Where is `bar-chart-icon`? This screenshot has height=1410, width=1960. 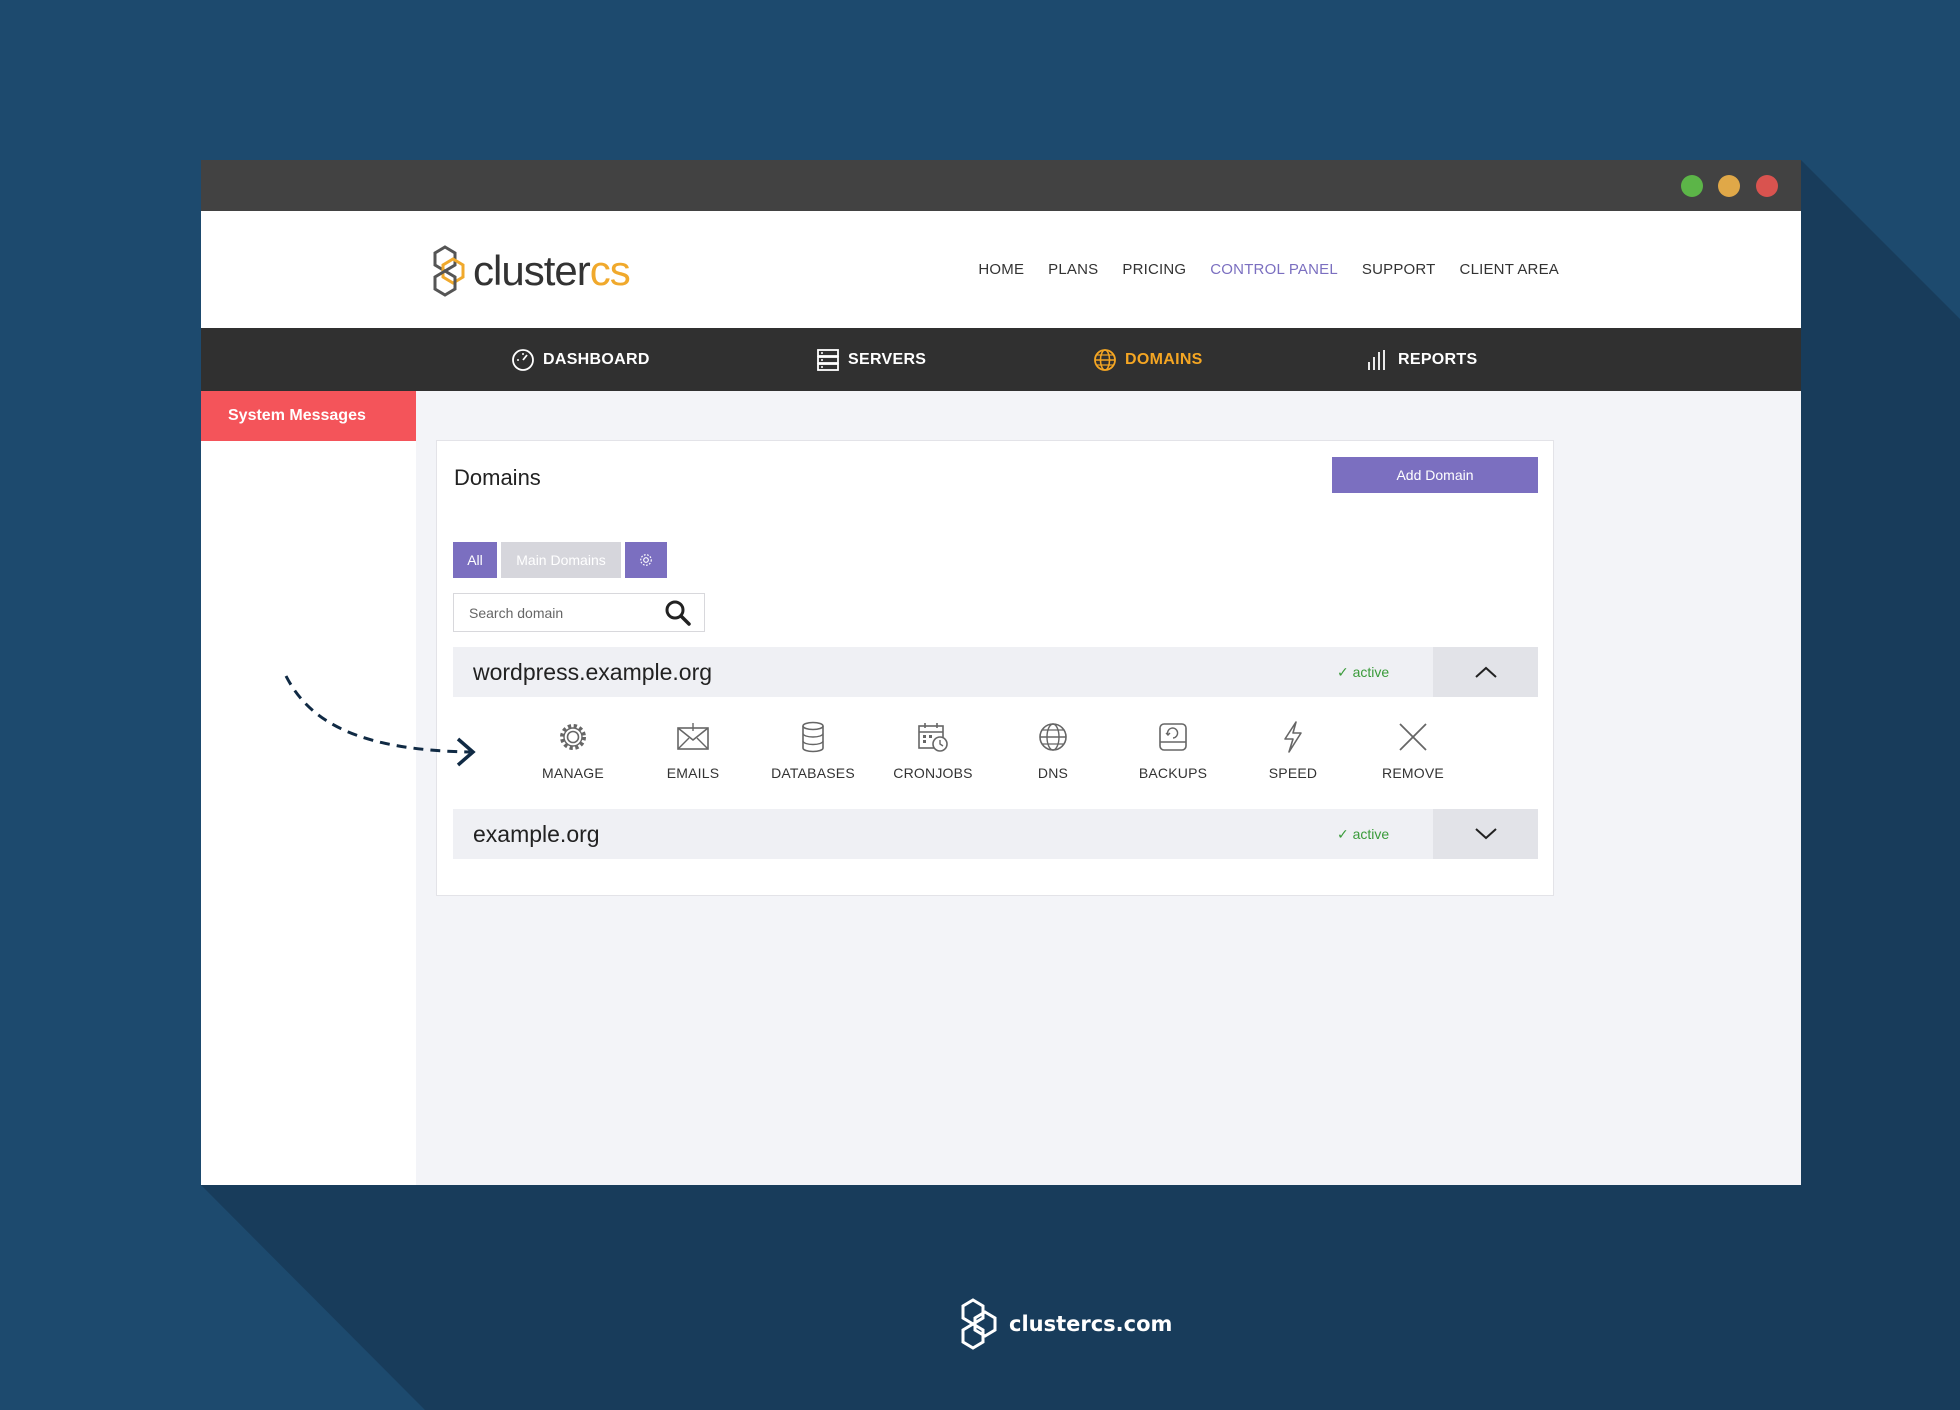 bar-chart-icon is located at coordinates (1376, 359).